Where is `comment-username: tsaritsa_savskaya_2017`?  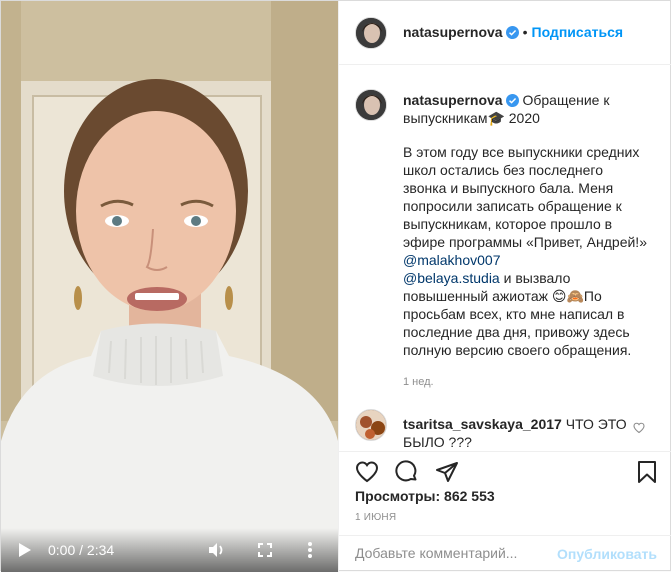
comment-username: tsaritsa_savskaya_2017 is located at coordinates (482, 424).